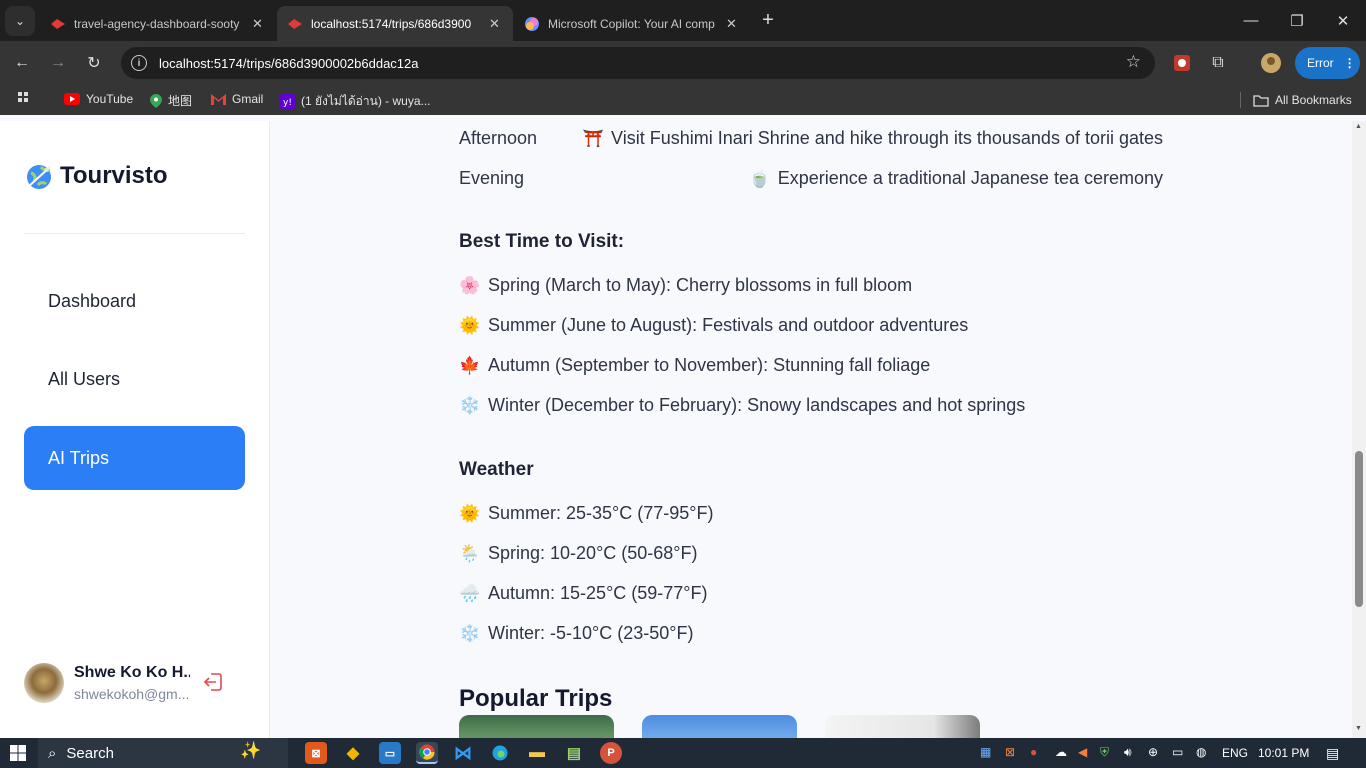 This screenshot has width=1366, height=768. I want to click on browser-tab-3: Microsoft Copilot: Your AI comp ✕, so click(632, 23).